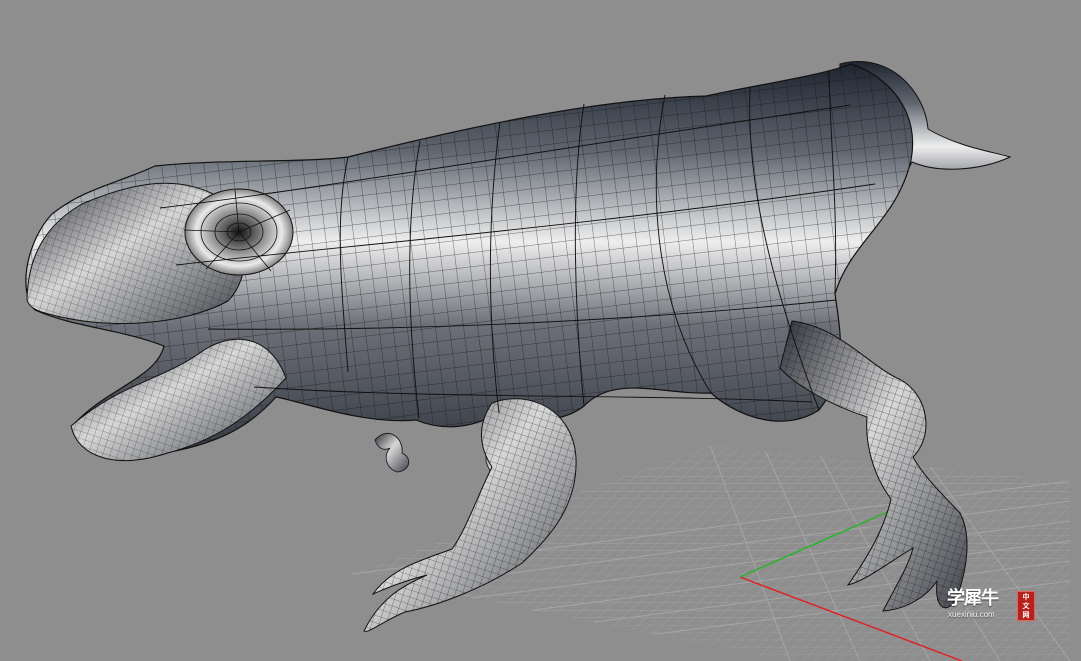 The image size is (1081, 661). What do you see at coordinates (973, 598) in the screenshot?
I see `watermark-title: 学犀牛` at bounding box center [973, 598].